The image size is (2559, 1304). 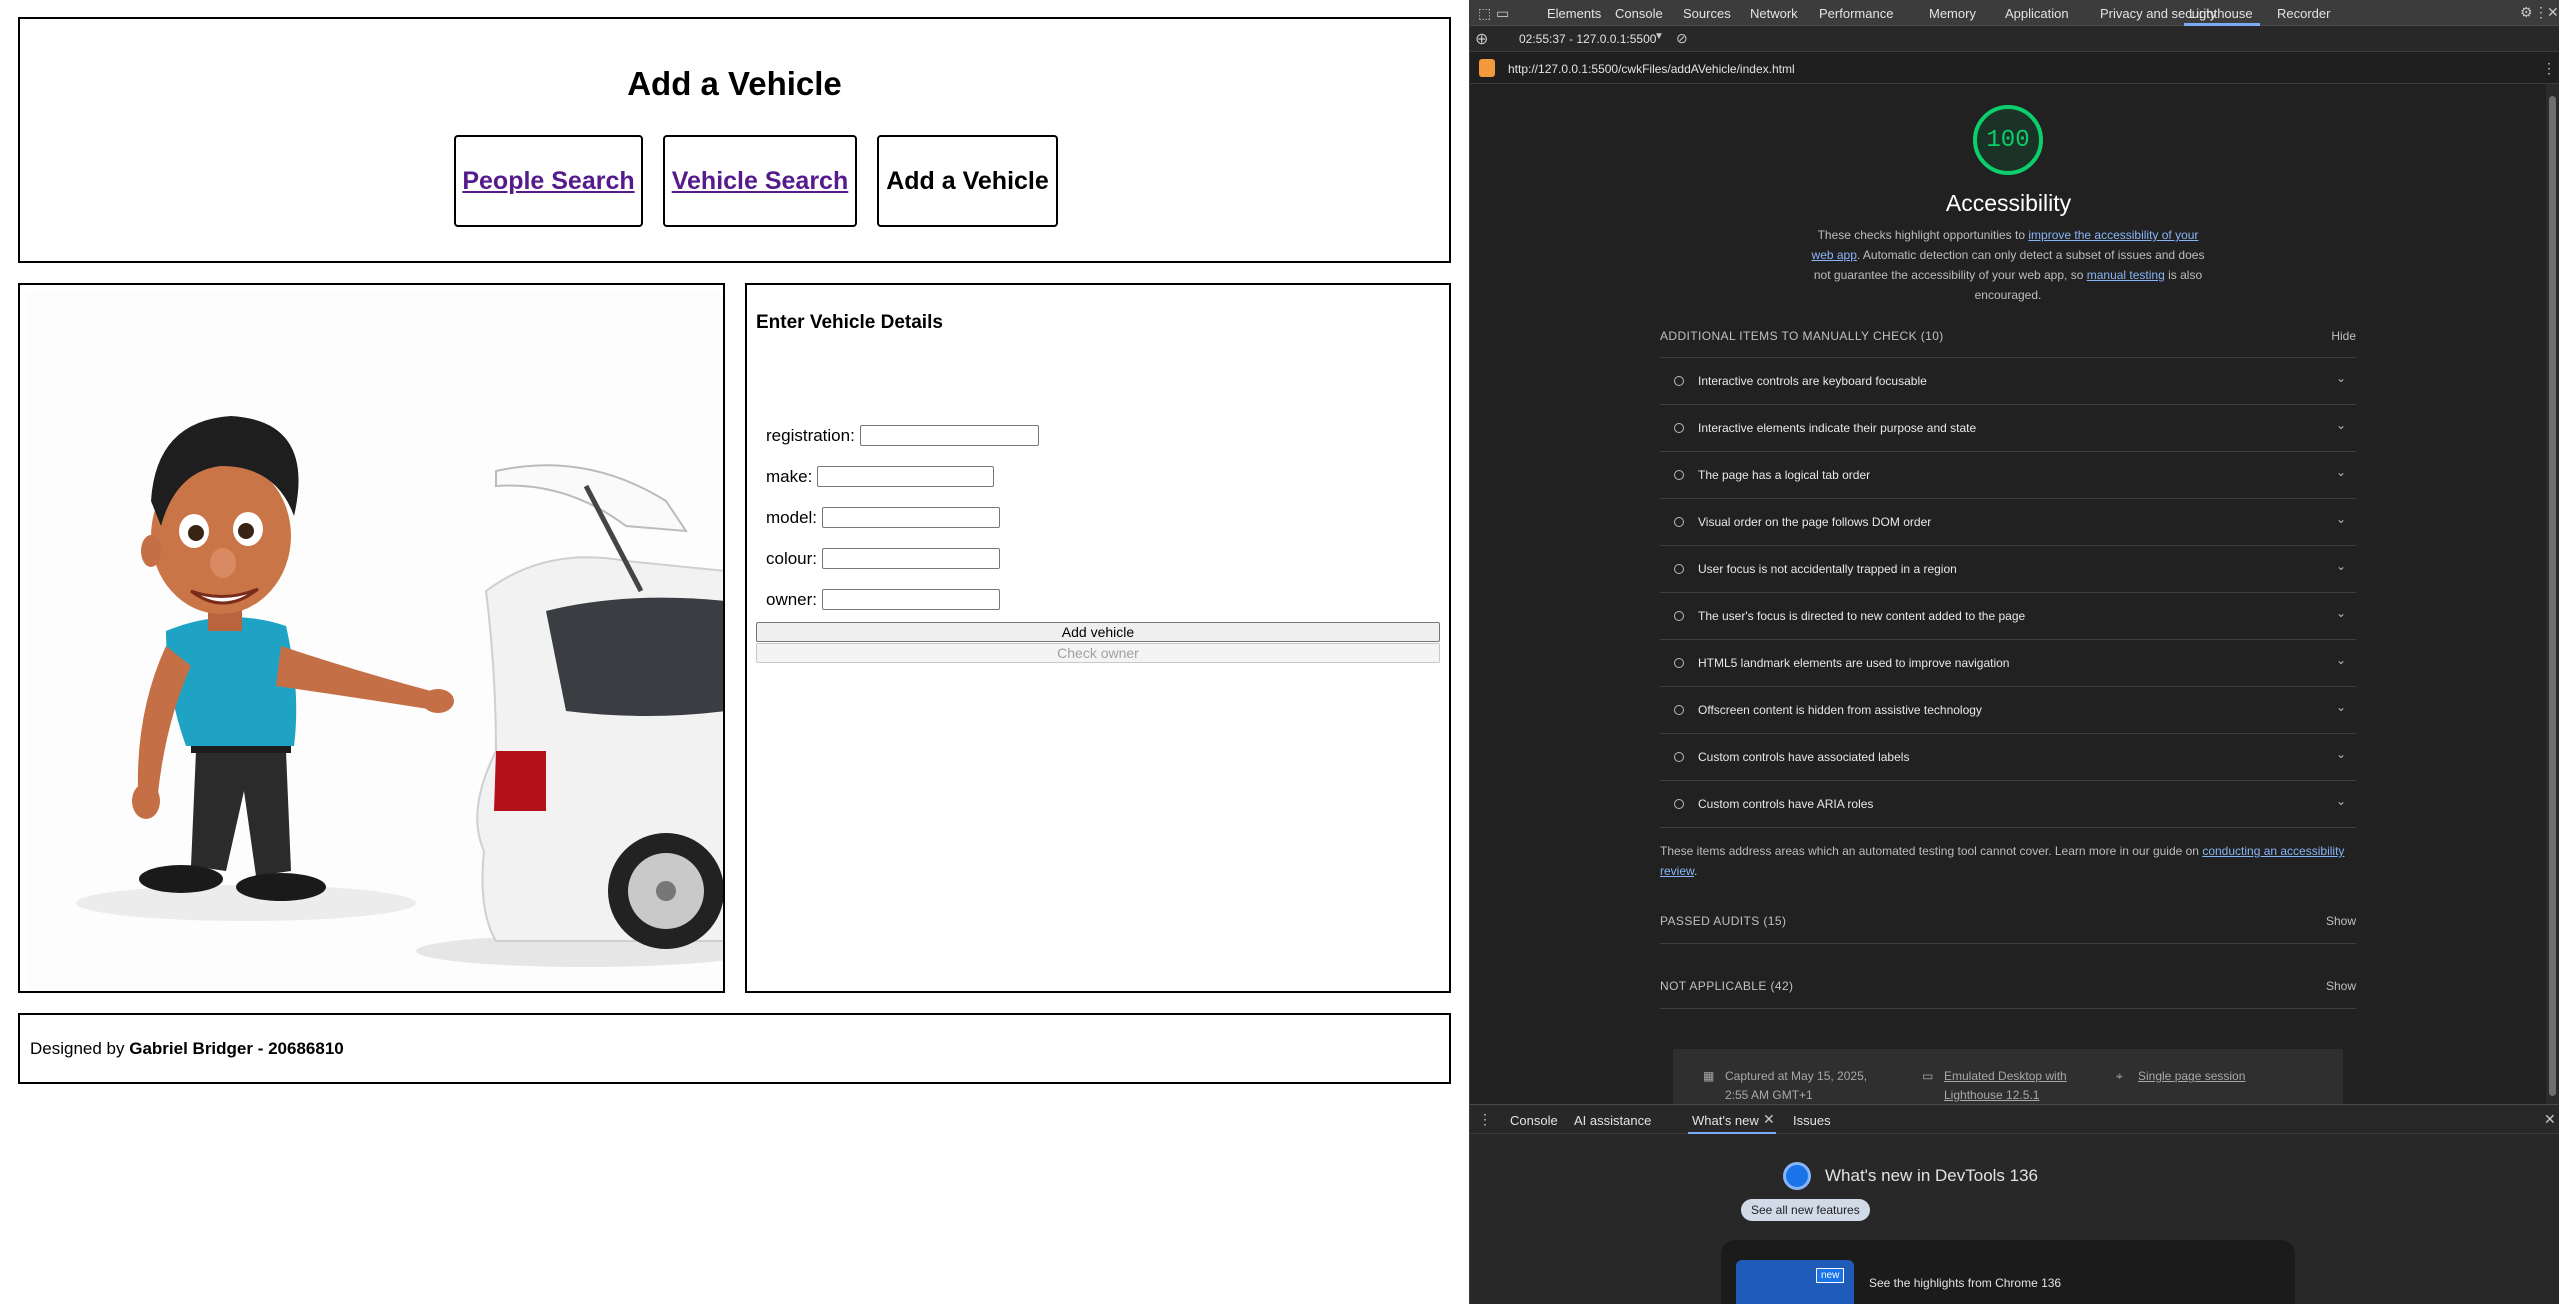 I want to click on scroll-thumb, so click(x=2552, y=596).